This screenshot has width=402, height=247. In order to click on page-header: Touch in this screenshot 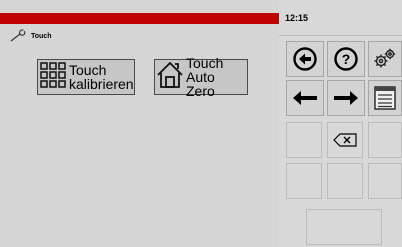, I will do `click(30, 36)`.